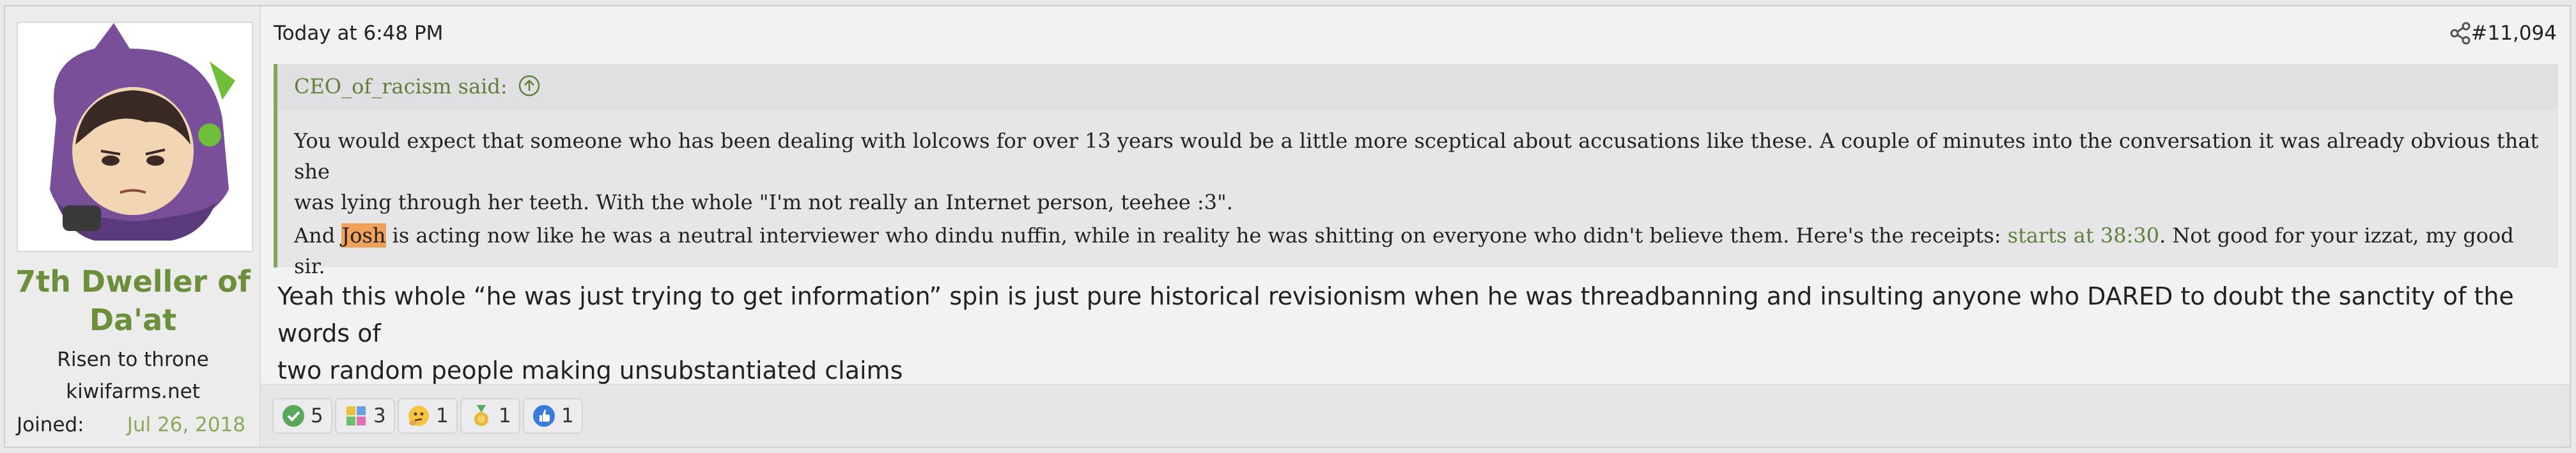 Image resolution: width=2576 pixels, height=453 pixels. What do you see at coordinates (133, 359) in the screenshot?
I see `user-title: Risen to throne` at bounding box center [133, 359].